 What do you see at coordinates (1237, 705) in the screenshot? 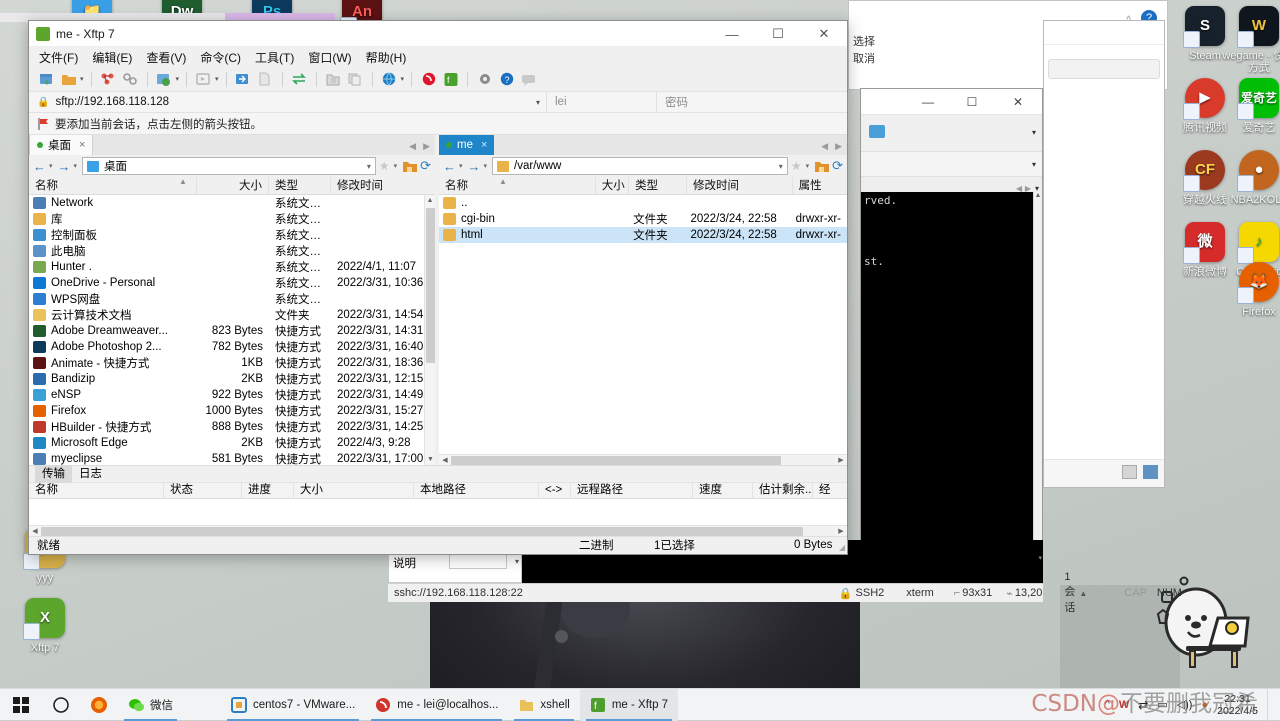
I see `taskbar-clock: 22:31 2022/4/5` at bounding box center [1237, 705].